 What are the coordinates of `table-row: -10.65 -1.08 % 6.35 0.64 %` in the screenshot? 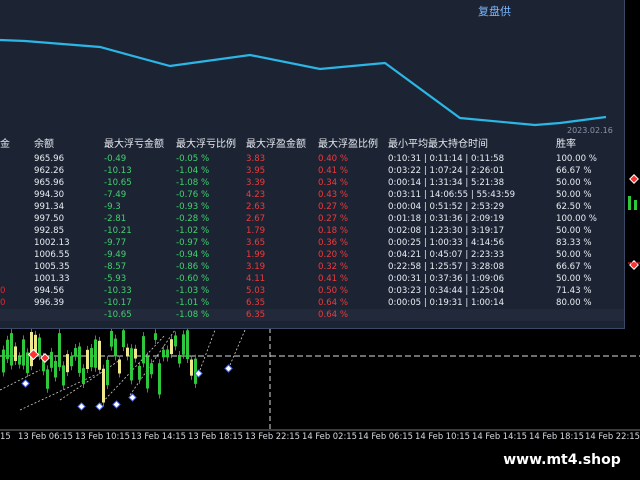 It's located at (312, 315).